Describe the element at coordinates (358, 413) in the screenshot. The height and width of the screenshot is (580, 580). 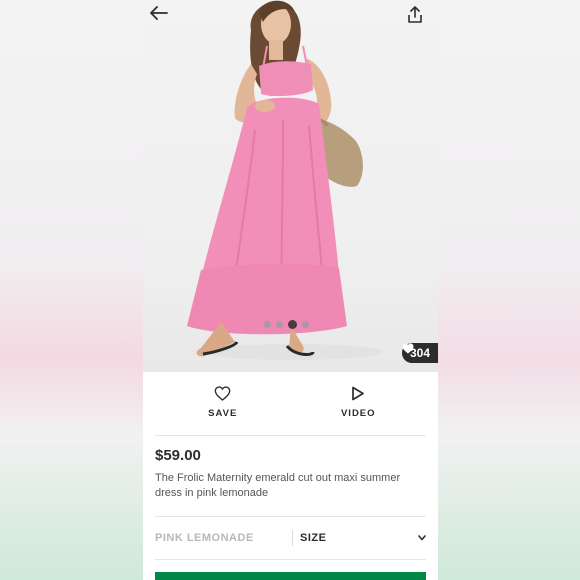
I see `video-label: VIDEO` at that location.